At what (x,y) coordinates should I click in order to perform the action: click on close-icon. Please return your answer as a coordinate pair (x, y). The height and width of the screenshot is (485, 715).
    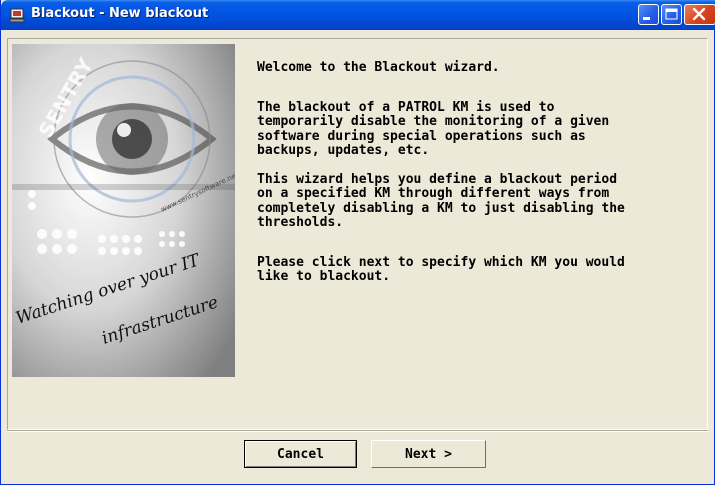
    Looking at the image, I should click on (699, 14).